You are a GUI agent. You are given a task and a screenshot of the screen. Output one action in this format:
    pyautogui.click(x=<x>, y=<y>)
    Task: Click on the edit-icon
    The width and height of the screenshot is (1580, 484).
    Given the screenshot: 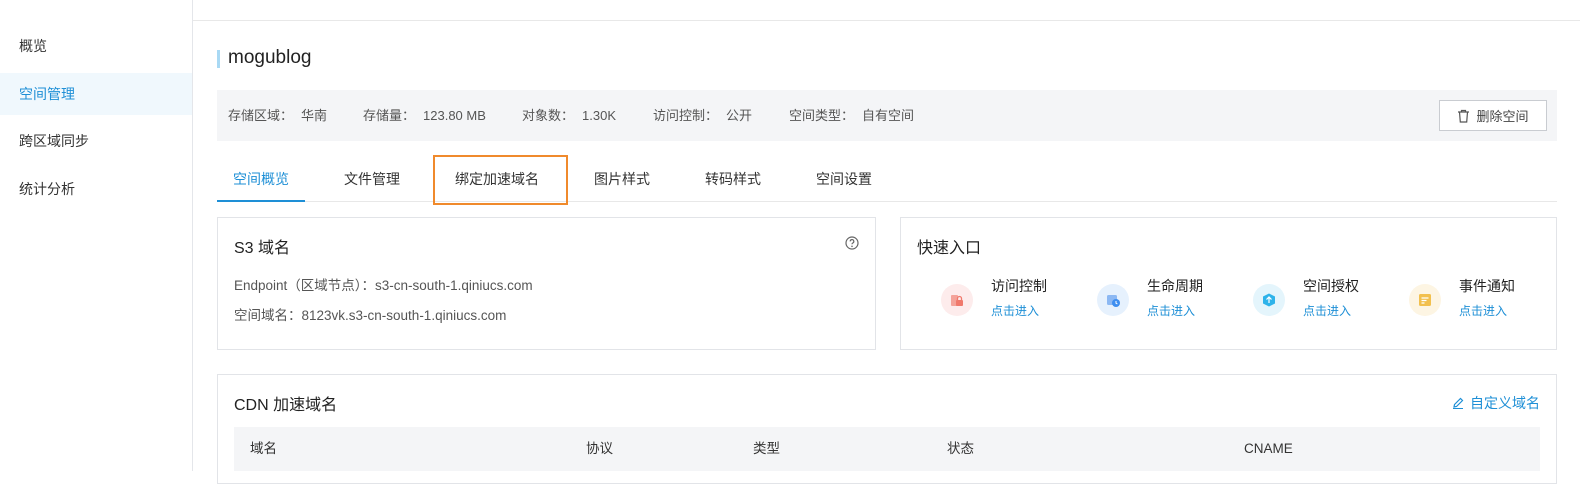 What is the action you would take?
    pyautogui.click(x=1458, y=403)
    